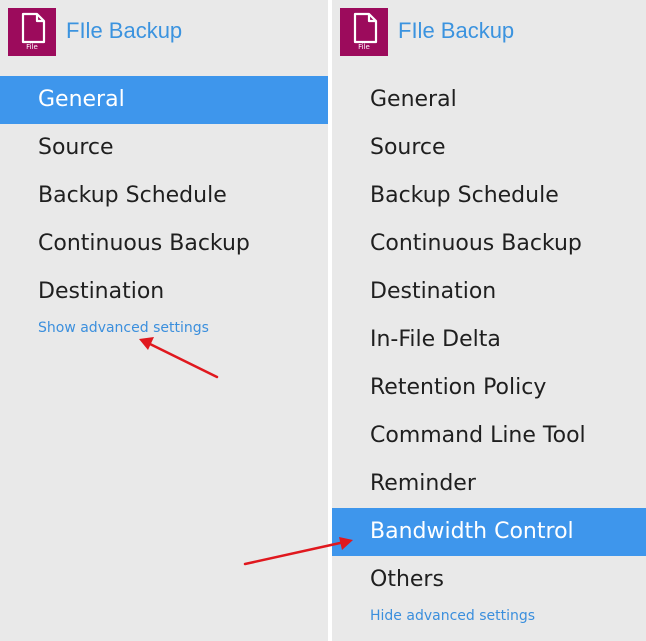 Image resolution: width=646 pixels, height=641 pixels. I want to click on nav-item-bandwidth-control: Bandwidth Control, so click(489, 532).